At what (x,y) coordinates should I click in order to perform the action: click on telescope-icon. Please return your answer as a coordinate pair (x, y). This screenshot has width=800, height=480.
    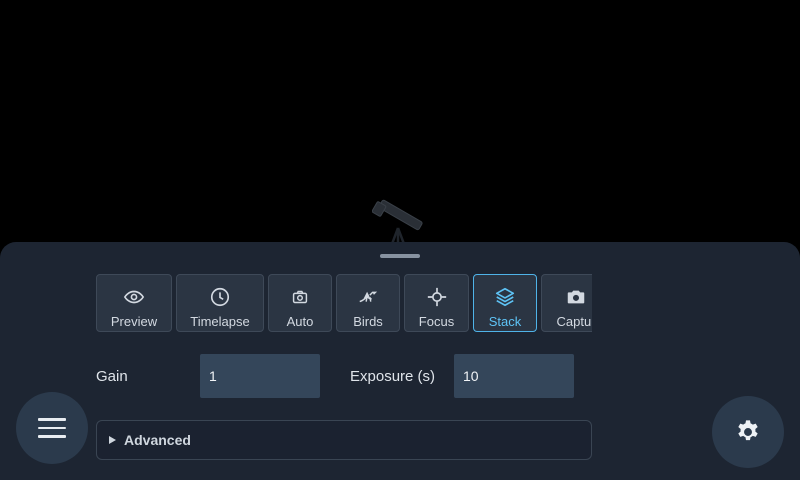
    Looking at the image, I should click on (397, 222).